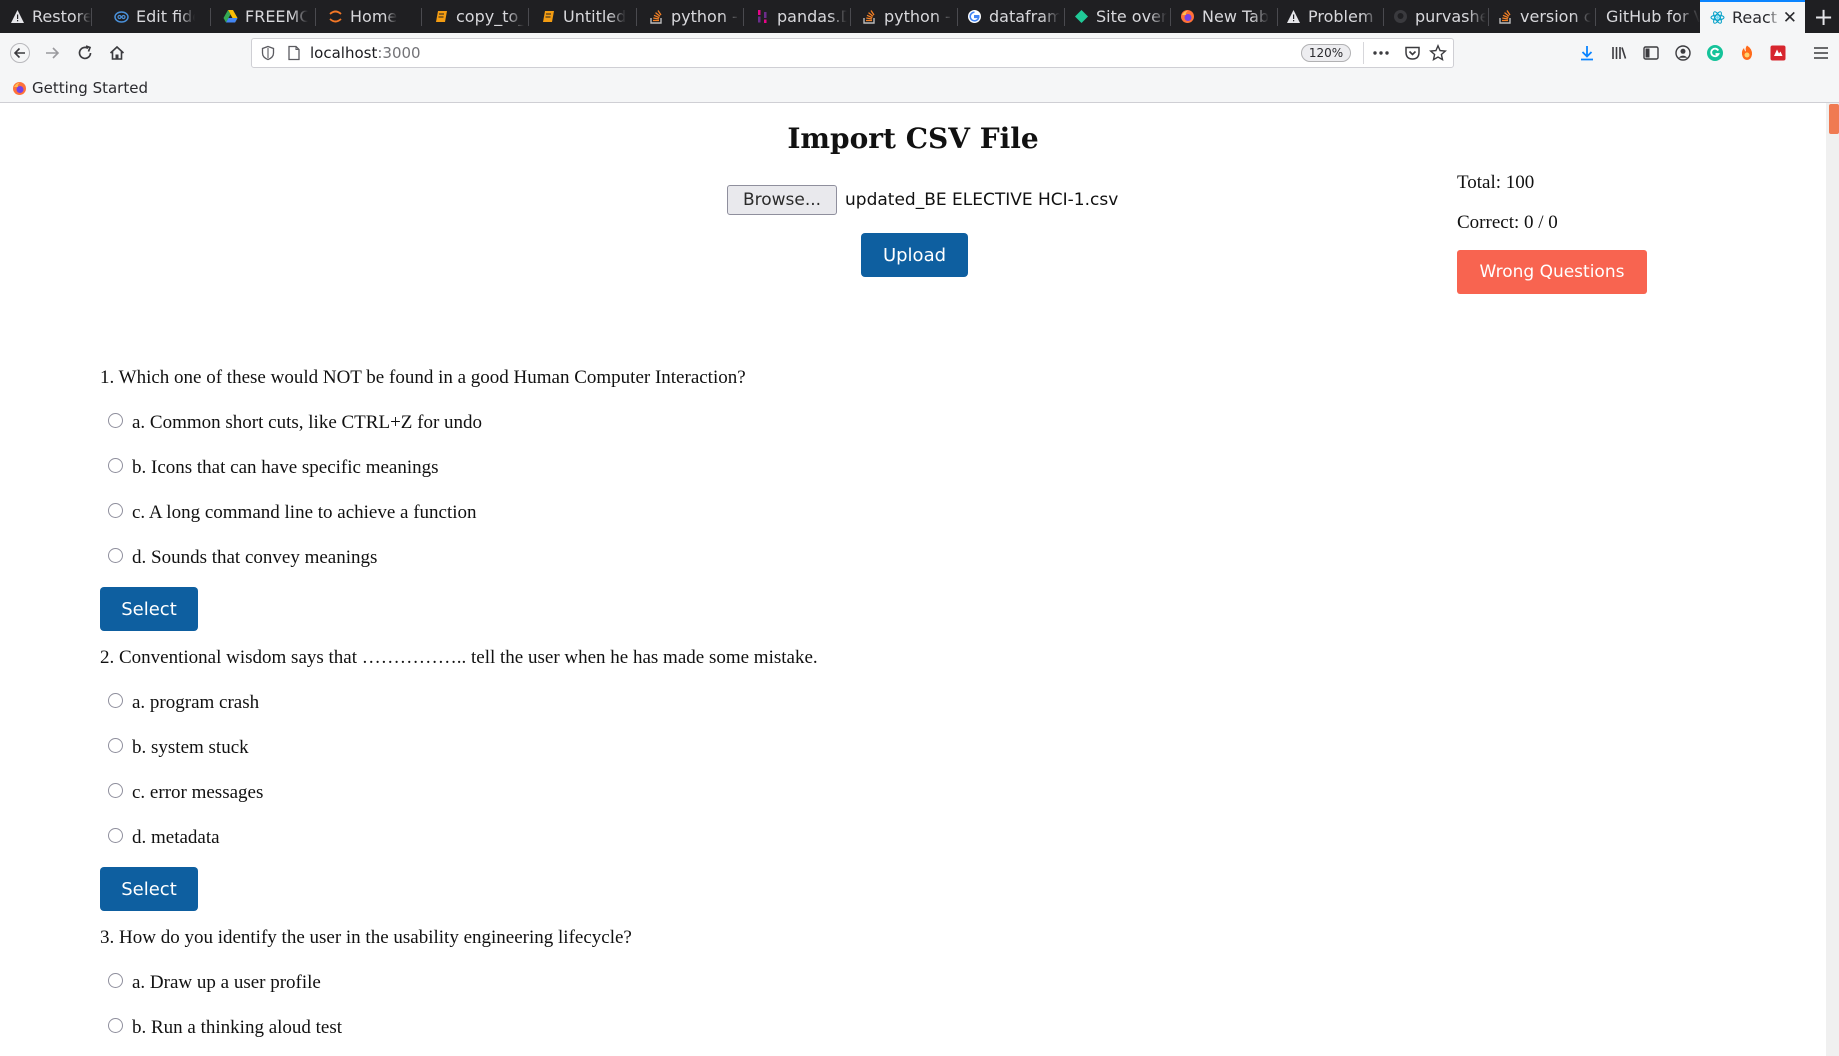 The height and width of the screenshot is (1056, 1839). Describe the element at coordinates (1648, 16) in the screenshot. I see `tab-github-for-vscode: GitHub for V` at that location.